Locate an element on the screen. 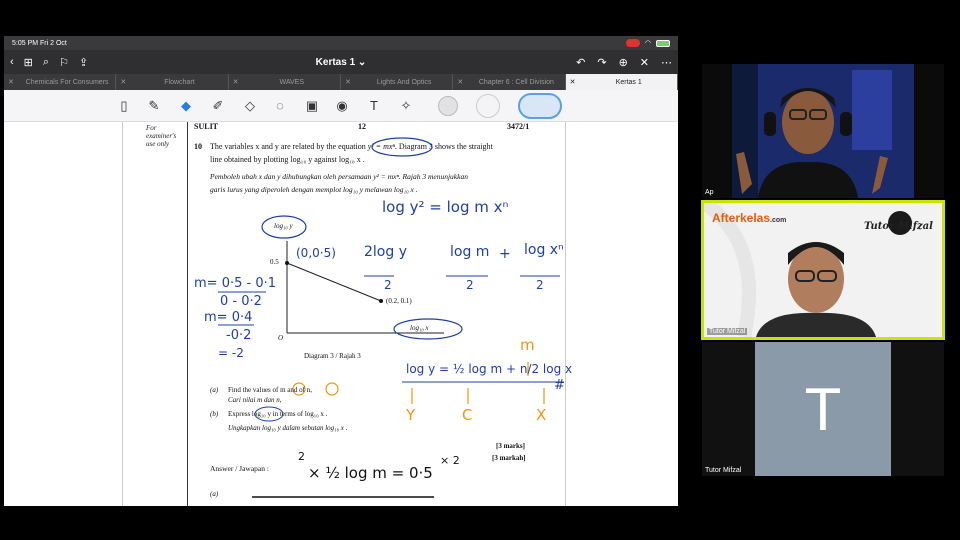 This screenshot has height=540, width=960. handwritten-m-calc1-num: m= 0·5 - 0·1 is located at coordinates (235, 283).